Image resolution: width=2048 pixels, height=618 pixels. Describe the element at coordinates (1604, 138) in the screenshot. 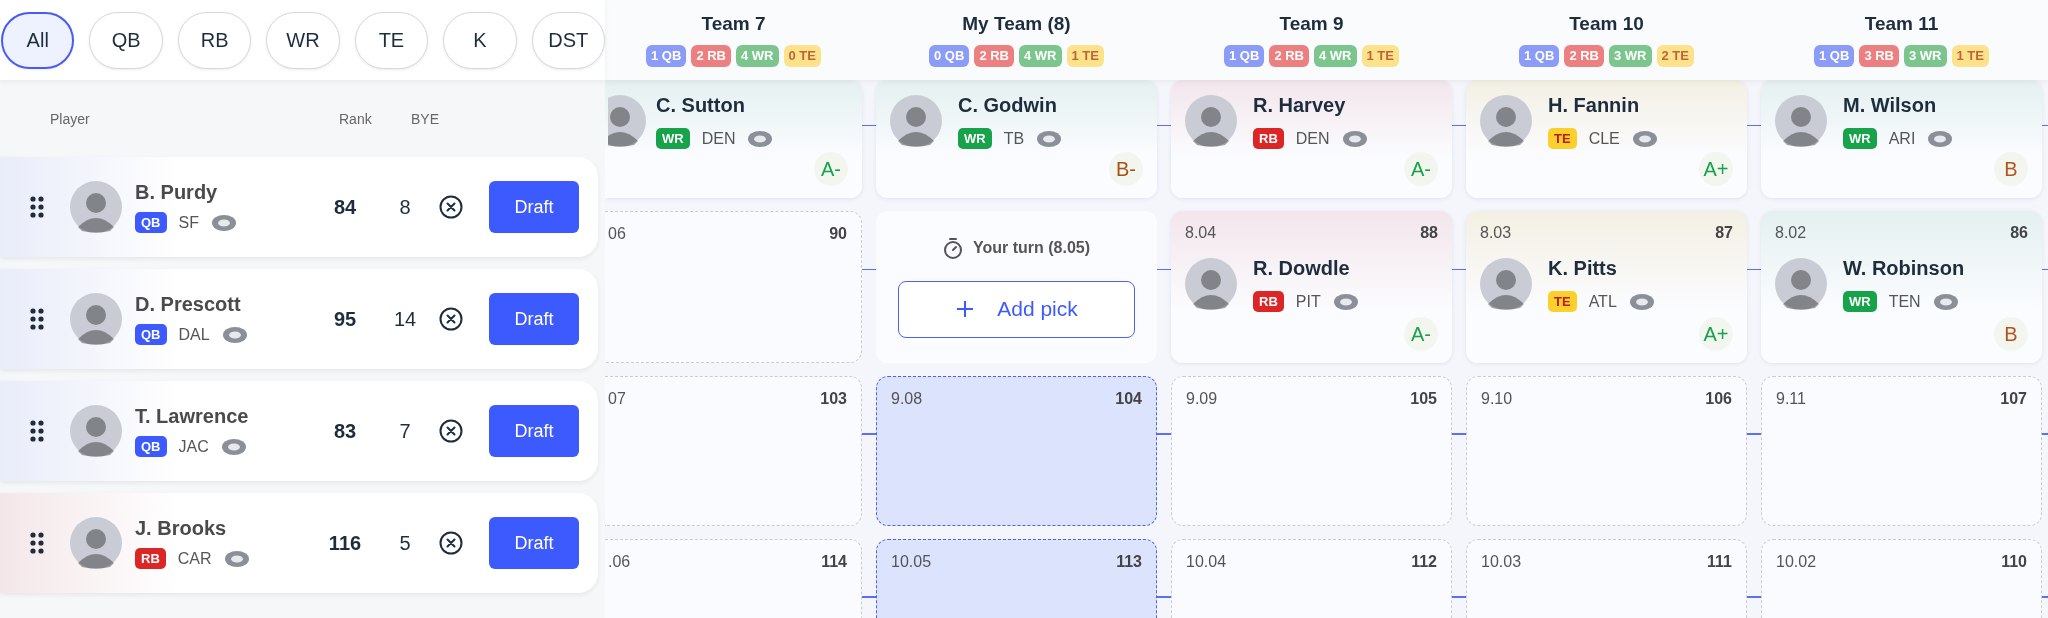

I see `team-abbreviation: CLE` at that location.